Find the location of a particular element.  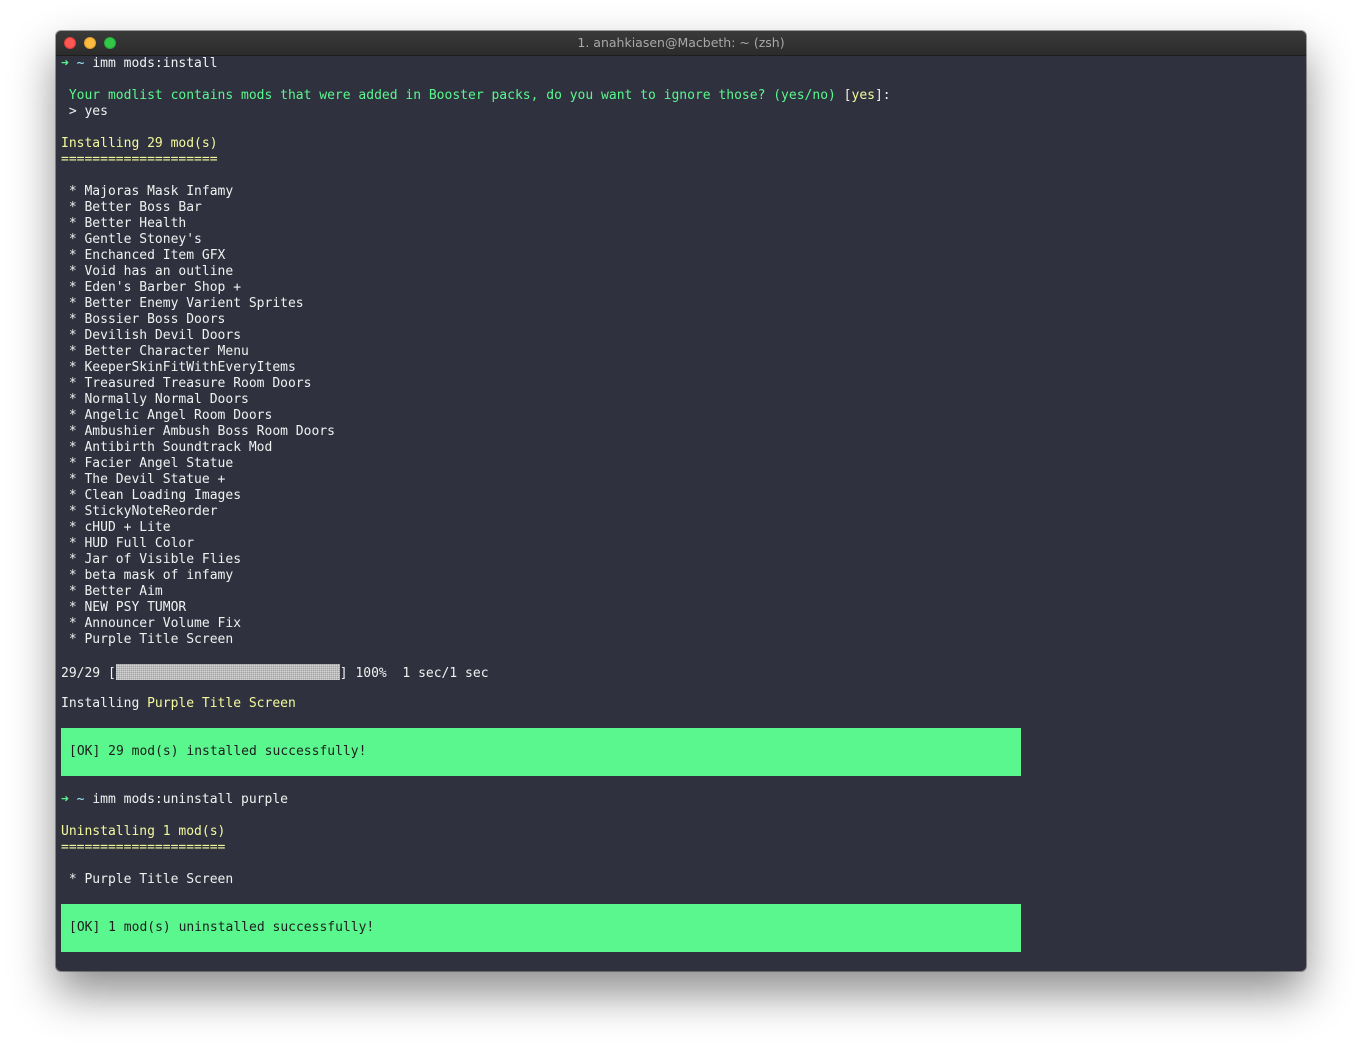

mod-list-item: * Void has an outline is located at coordinates (681, 272).